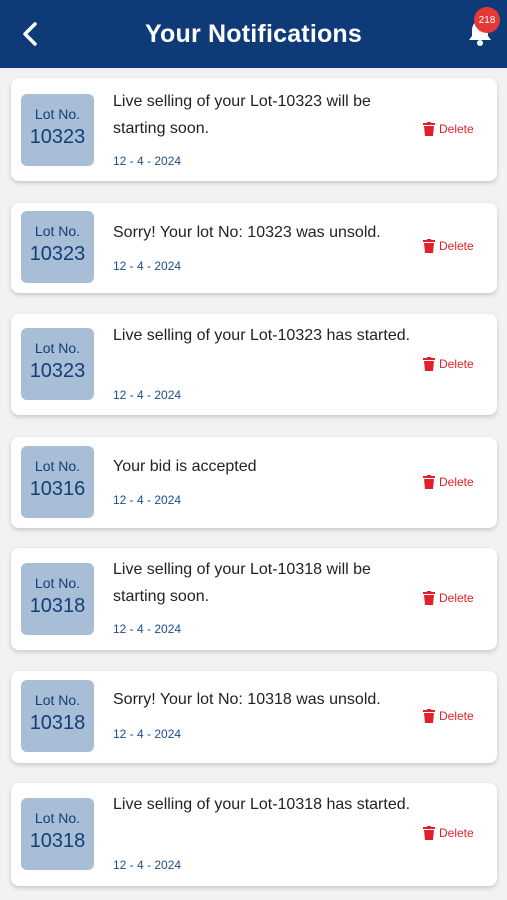 This screenshot has height=900, width=507. I want to click on chevron-left-icon, so click(30, 34).